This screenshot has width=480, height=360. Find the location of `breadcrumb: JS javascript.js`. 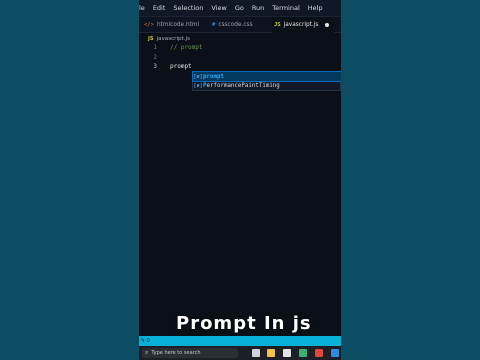

breadcrumb: JS javascript.js is located at coordinates (169, 38).